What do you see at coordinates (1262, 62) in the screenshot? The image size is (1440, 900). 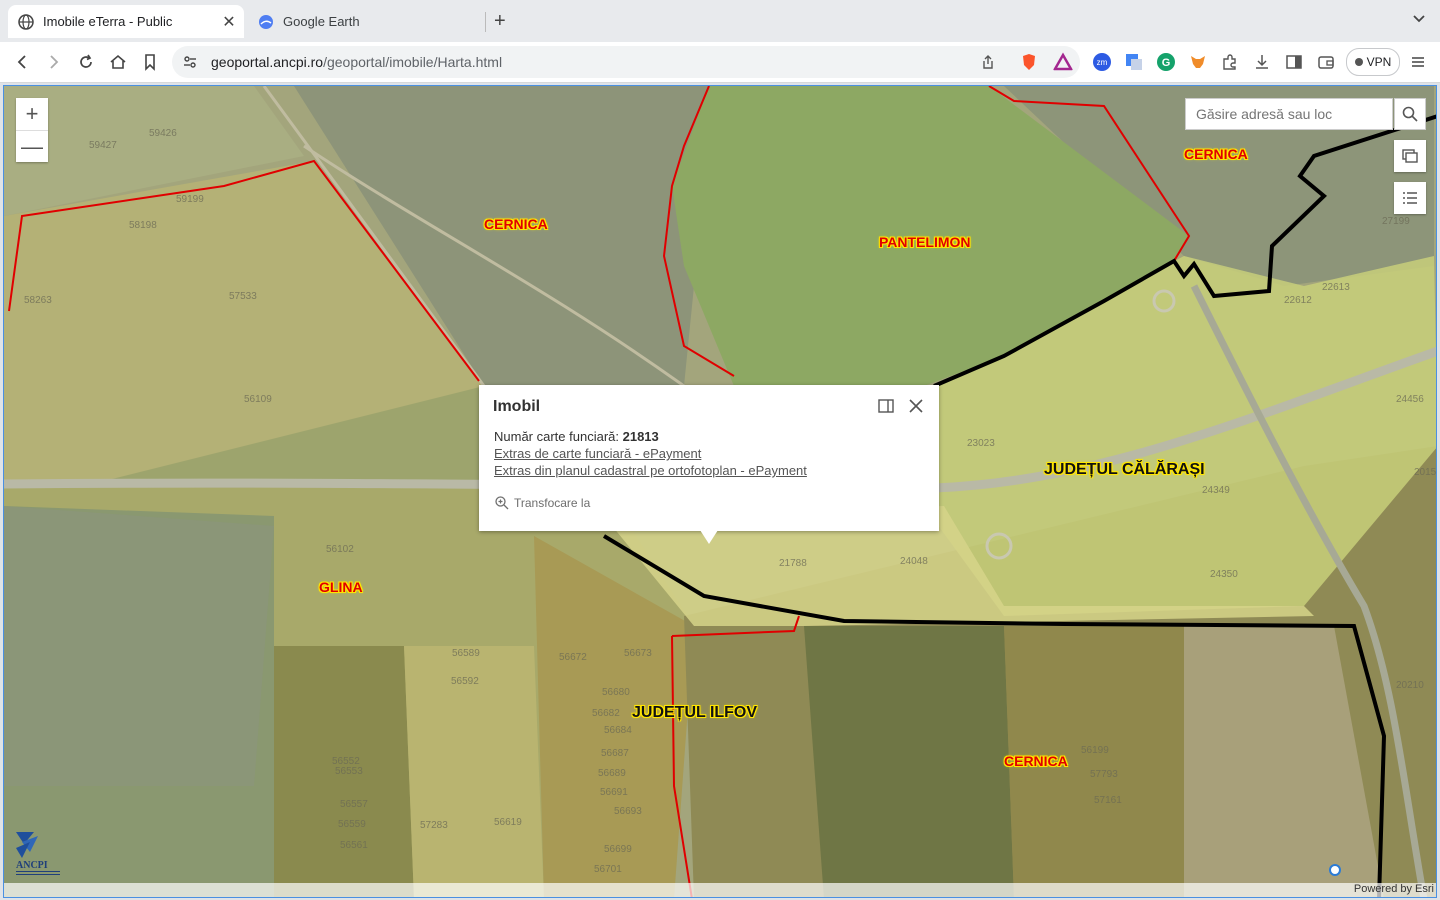 I see `download-icon` at bounding box center [1262, 62].